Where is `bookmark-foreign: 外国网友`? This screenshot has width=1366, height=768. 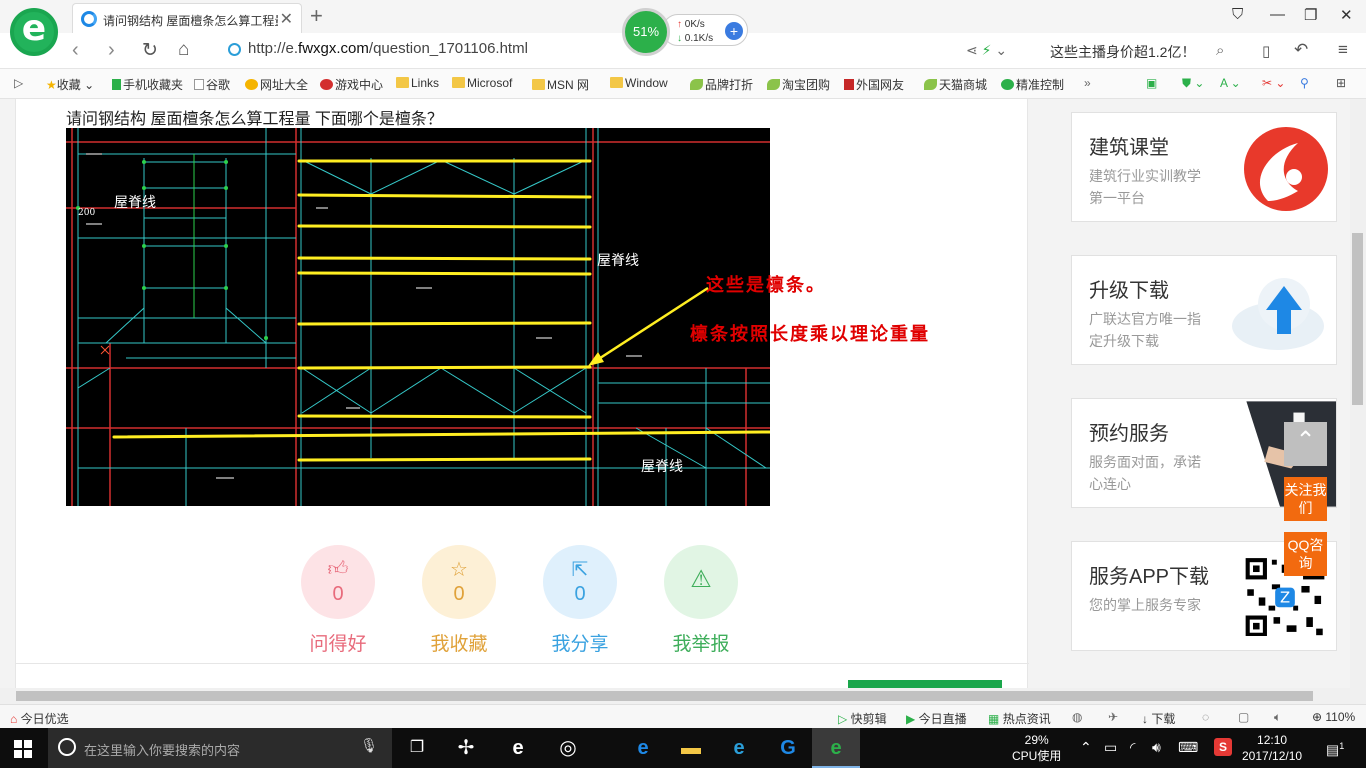
bookmark-foreign: 外国网友 is located at coordinates (874, 84).